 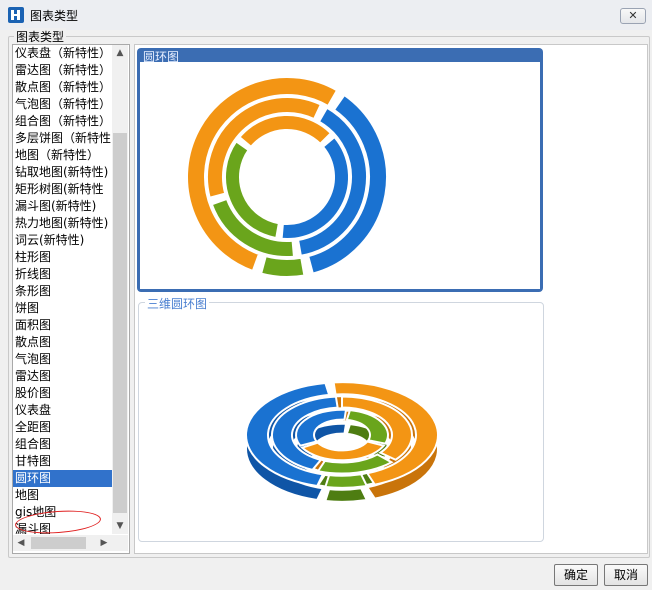 I want to click on chart-type-item: 散点图（新特性）, so click(x=62, y=87).